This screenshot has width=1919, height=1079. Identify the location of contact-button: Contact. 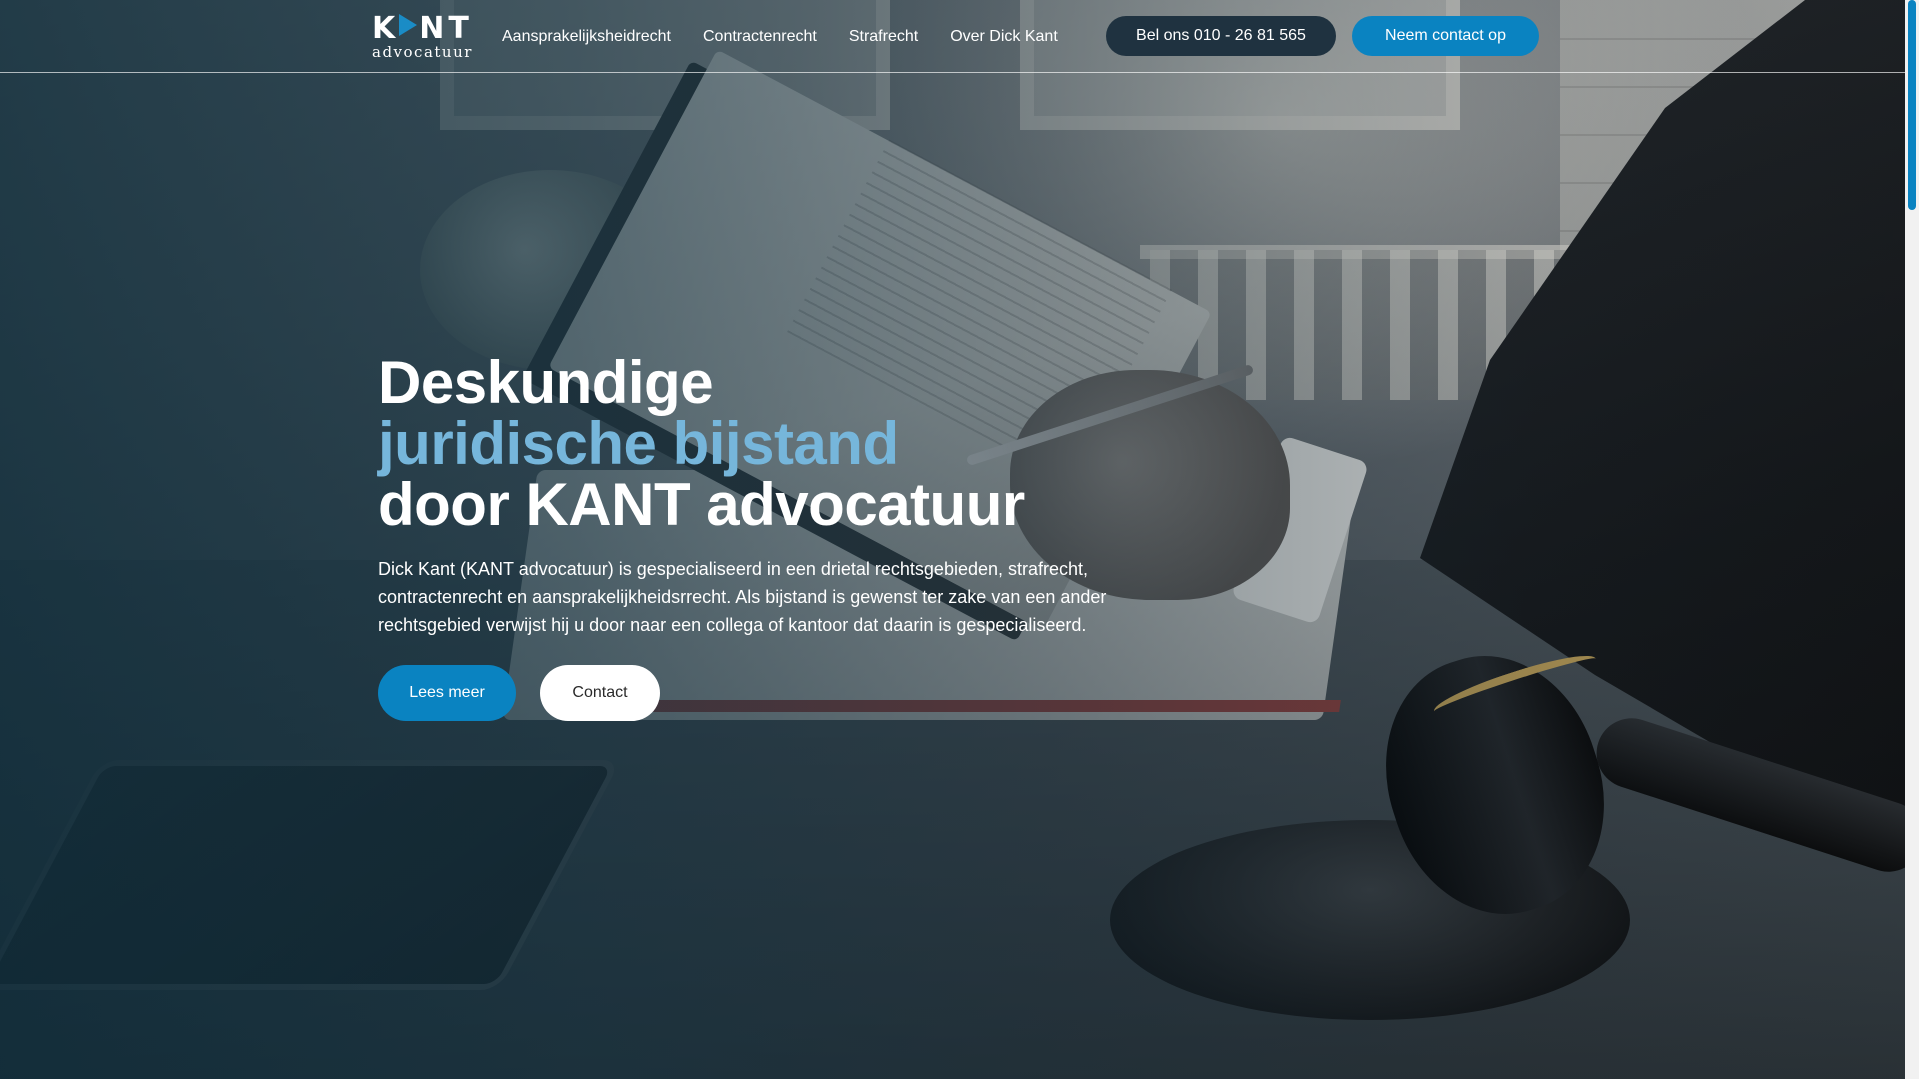
(600, 693).